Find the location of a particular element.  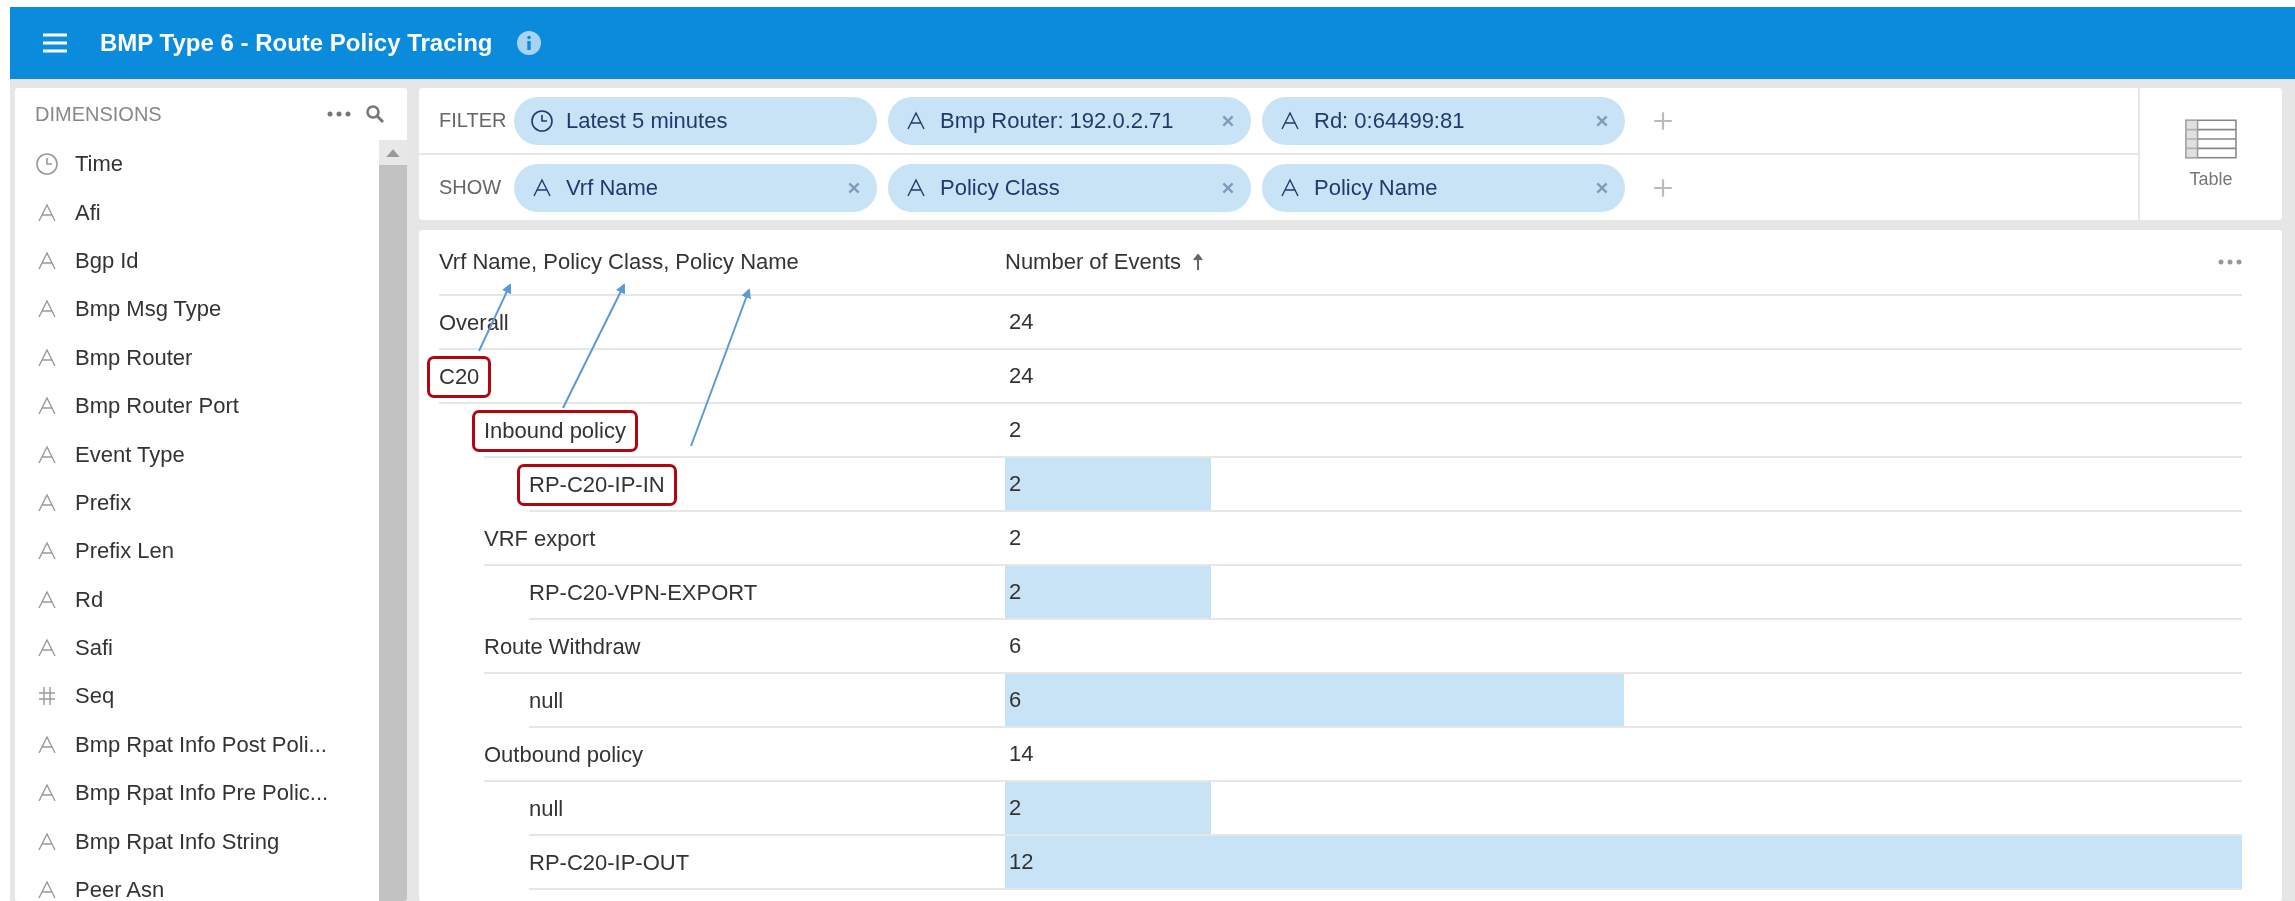

filter-chip: Policy Class is located at coordinates (1069, 187).